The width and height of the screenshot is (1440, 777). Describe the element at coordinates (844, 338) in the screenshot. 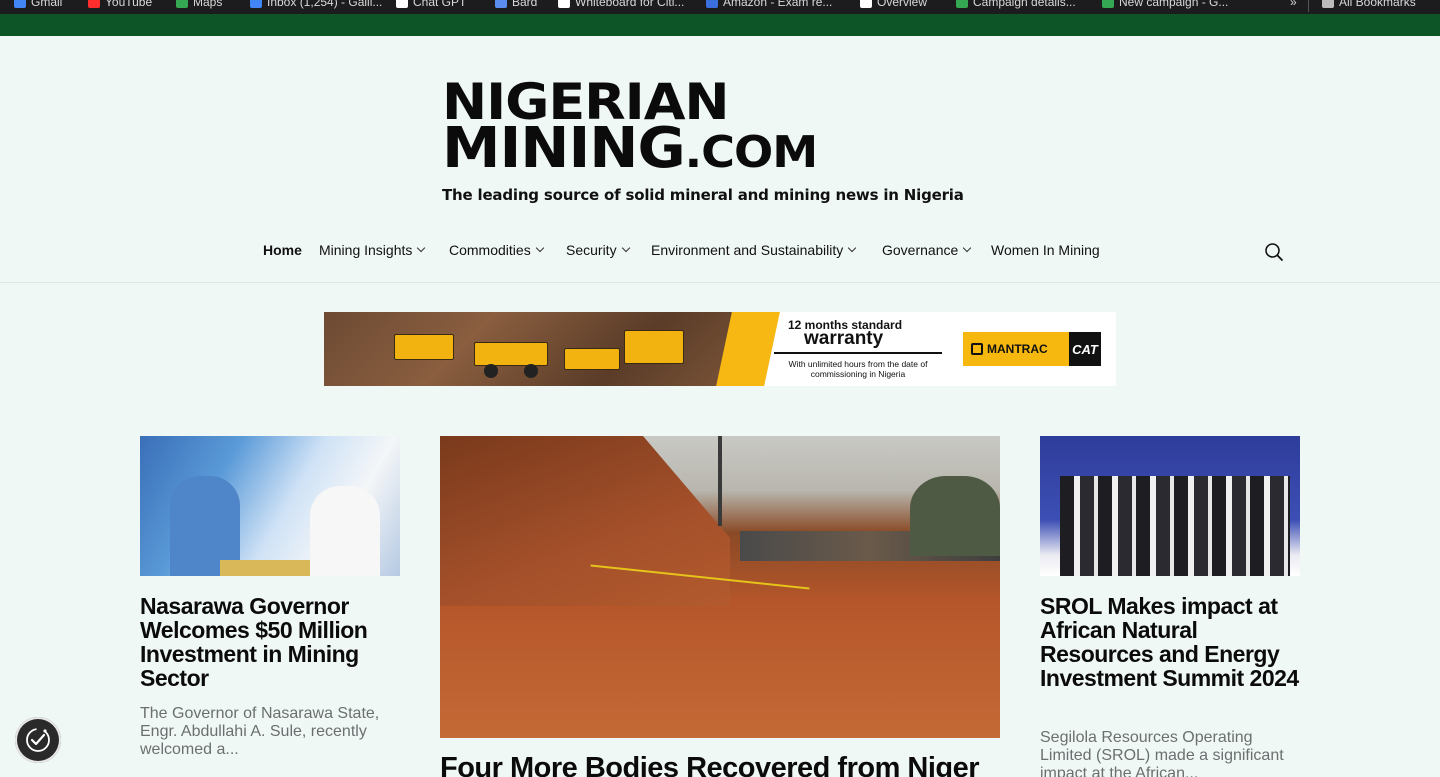

I see `banner-warranty-big: warranty` at that location.